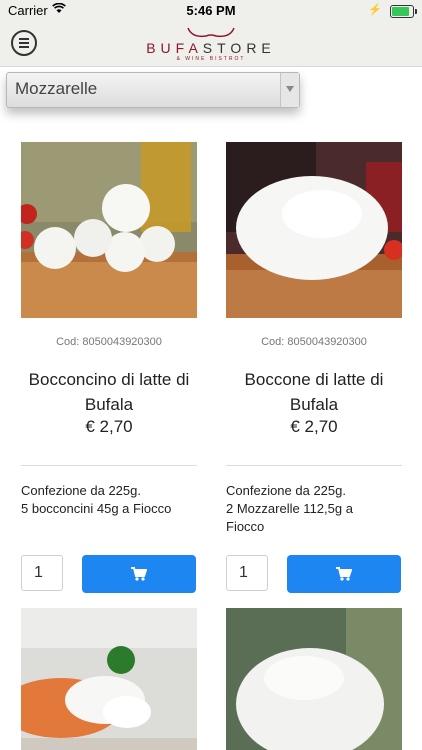 The width and height of the screenshot is (422, 750). I want to click on menu-button, so click(24, 43).